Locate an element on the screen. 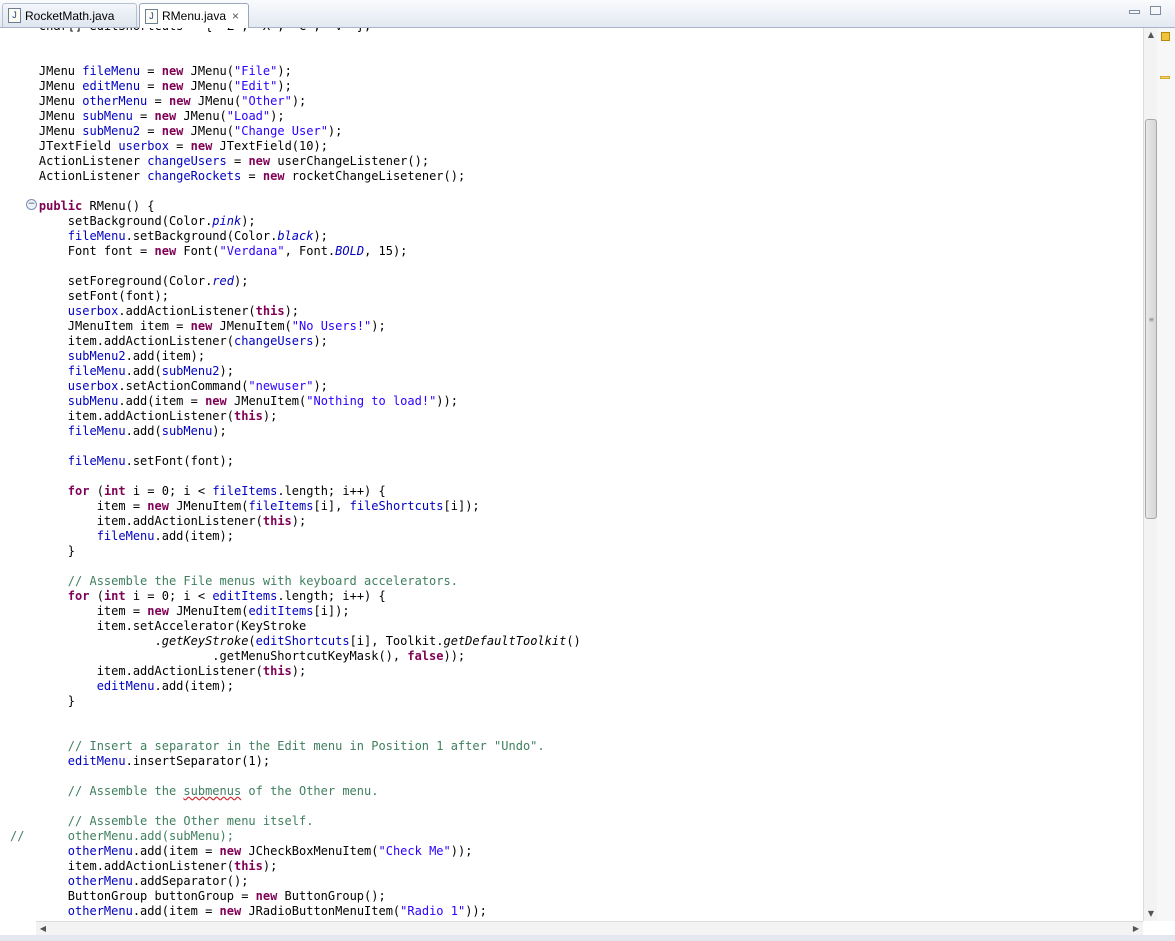  vertical-scroll-thumb: ≡ is located at coordinates (1151, 319).